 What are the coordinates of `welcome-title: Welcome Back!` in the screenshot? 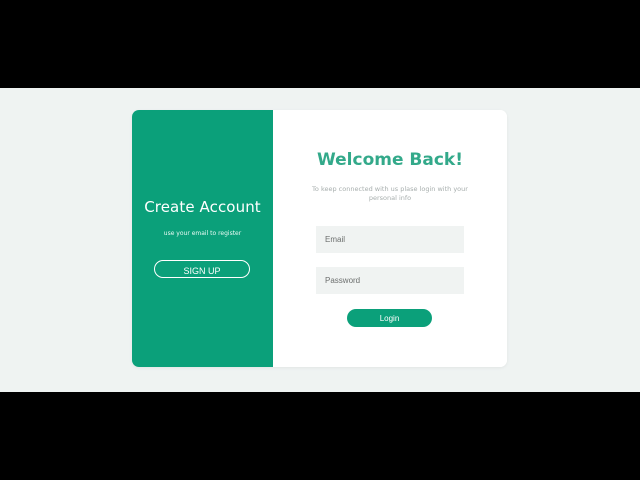 It's located at (390, 160).